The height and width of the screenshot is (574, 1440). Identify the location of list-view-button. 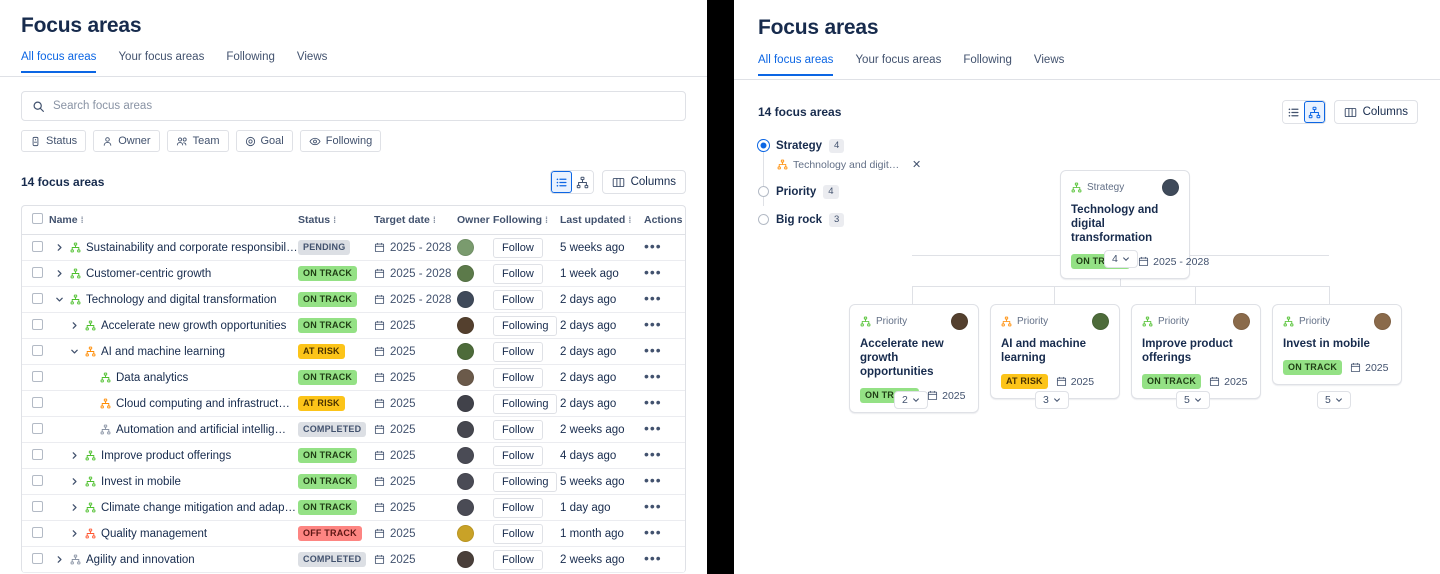
(561, 182).